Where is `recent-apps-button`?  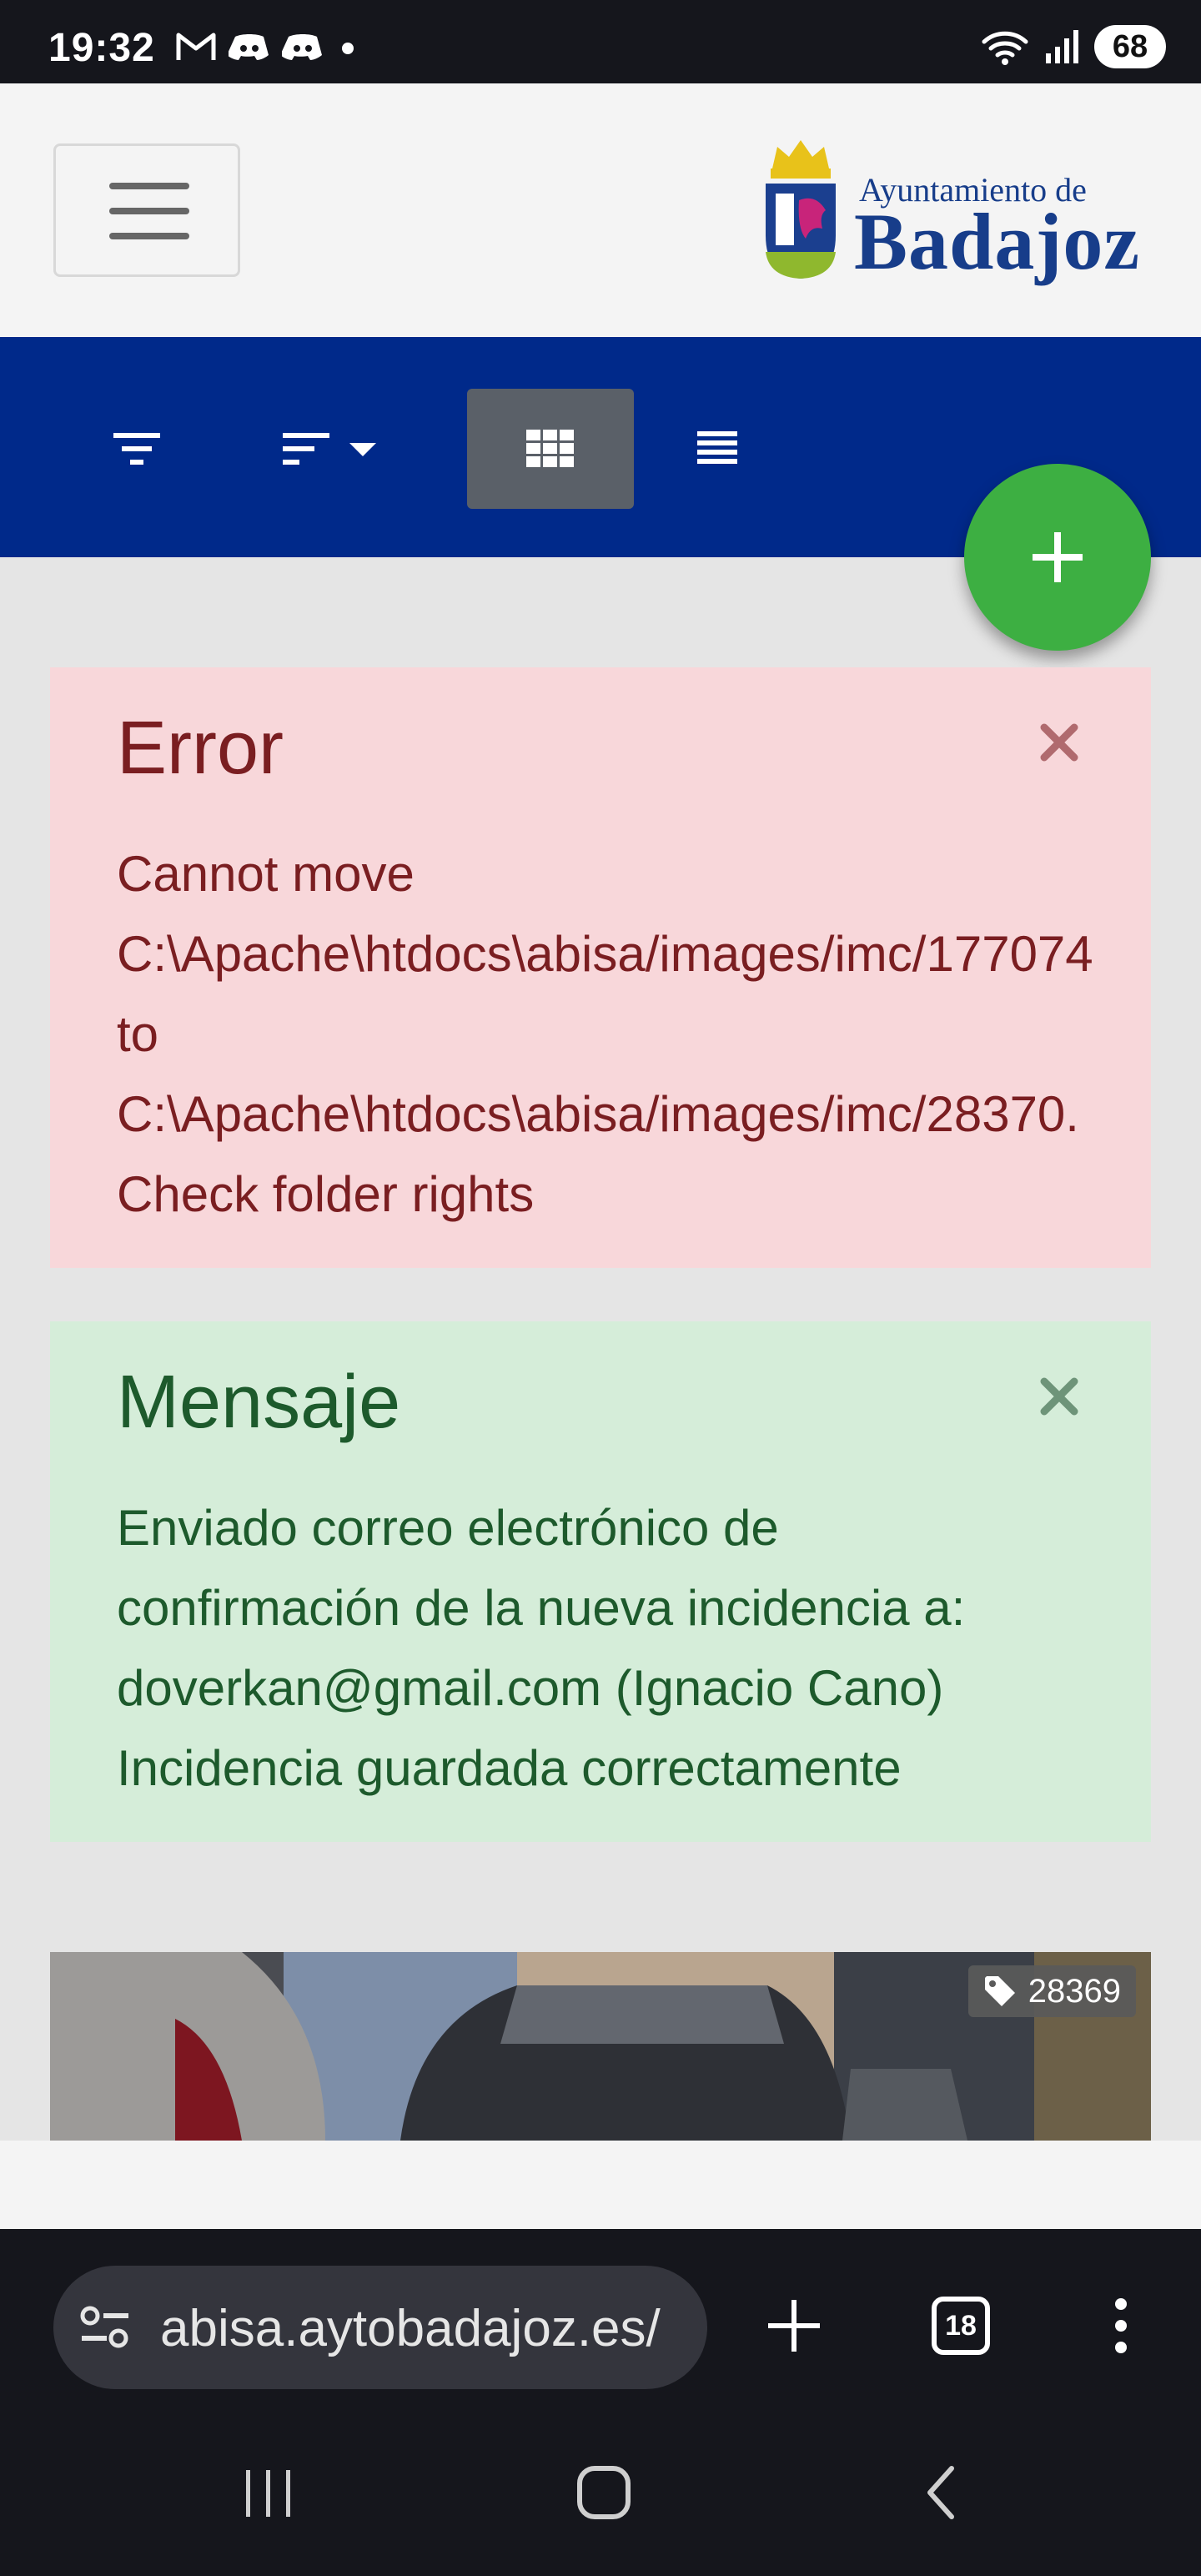
recent-apps-button is located at coordinates (269, 2492).